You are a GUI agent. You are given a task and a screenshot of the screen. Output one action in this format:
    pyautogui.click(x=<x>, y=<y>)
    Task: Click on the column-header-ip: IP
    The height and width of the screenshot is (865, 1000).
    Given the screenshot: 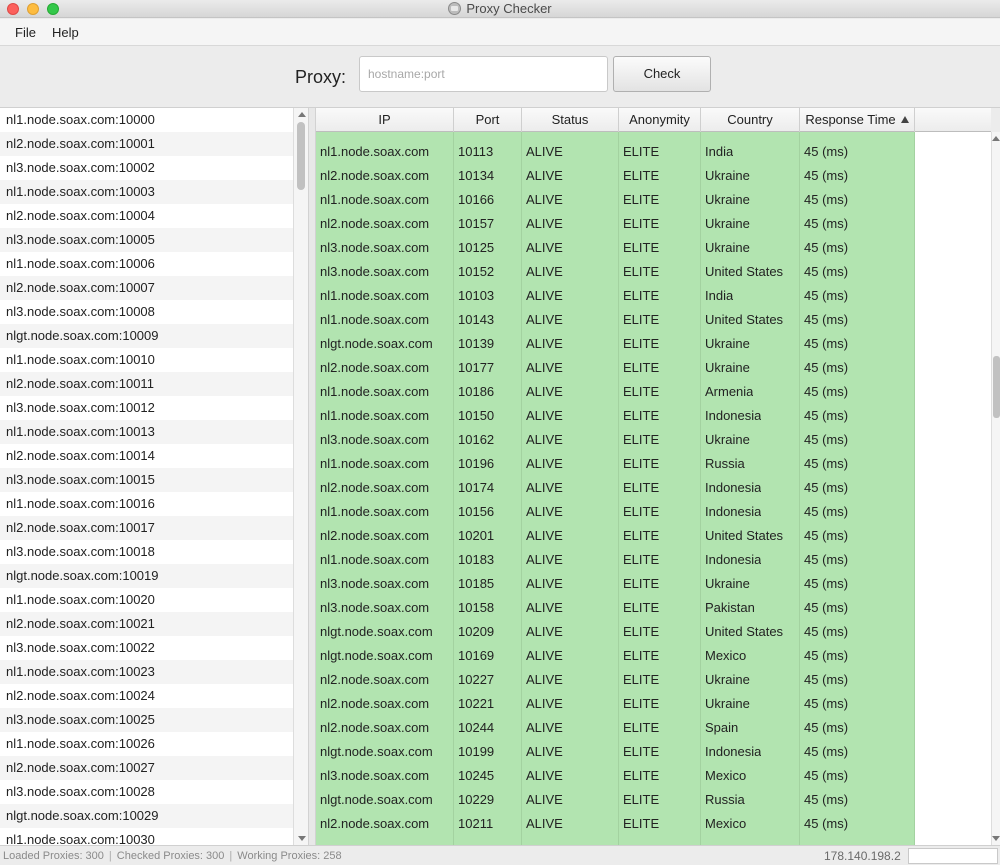 What is the action you would take?
    pyautogui.click(x=385, y=120)
    